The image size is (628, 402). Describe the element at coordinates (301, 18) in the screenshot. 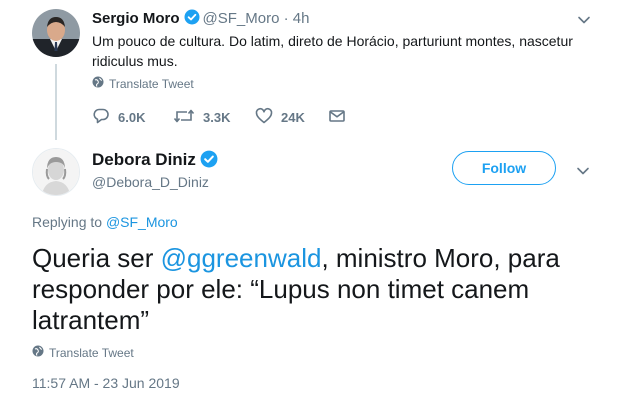

I see `parent-time: 4h` at that location.